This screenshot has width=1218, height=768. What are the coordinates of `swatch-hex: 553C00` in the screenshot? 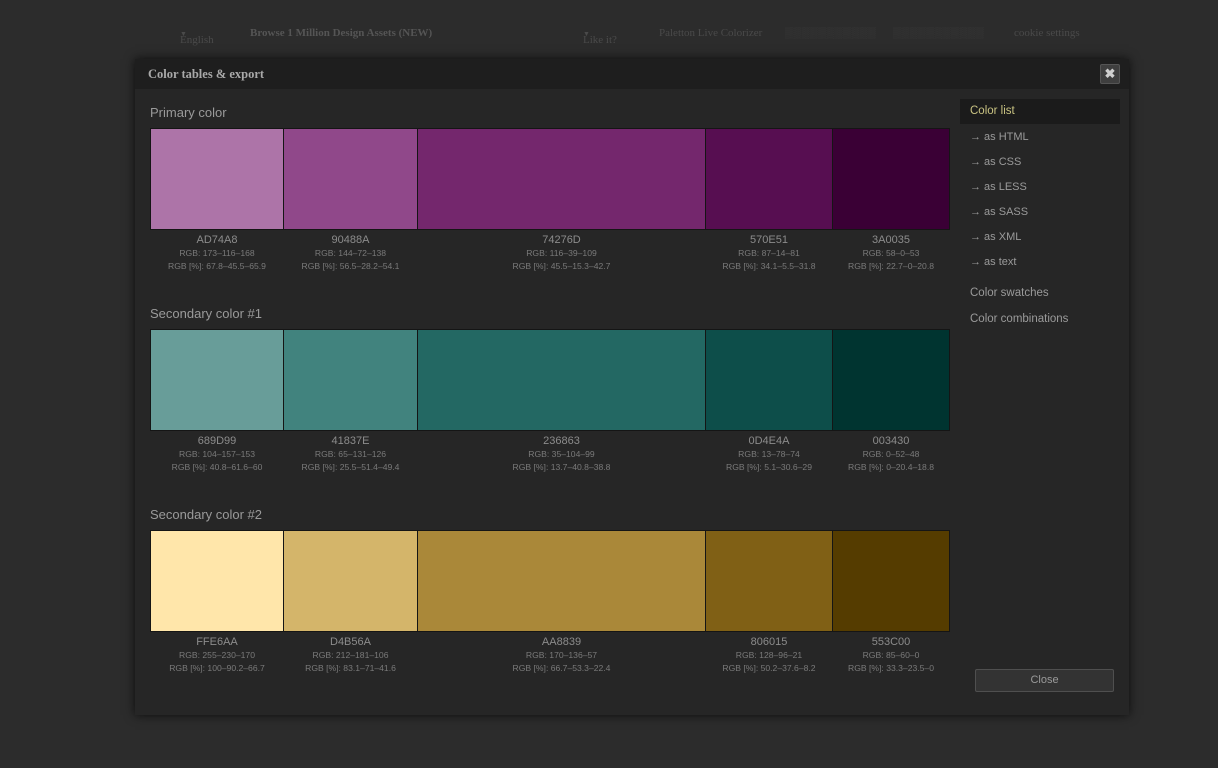 It's located at (891, 642).